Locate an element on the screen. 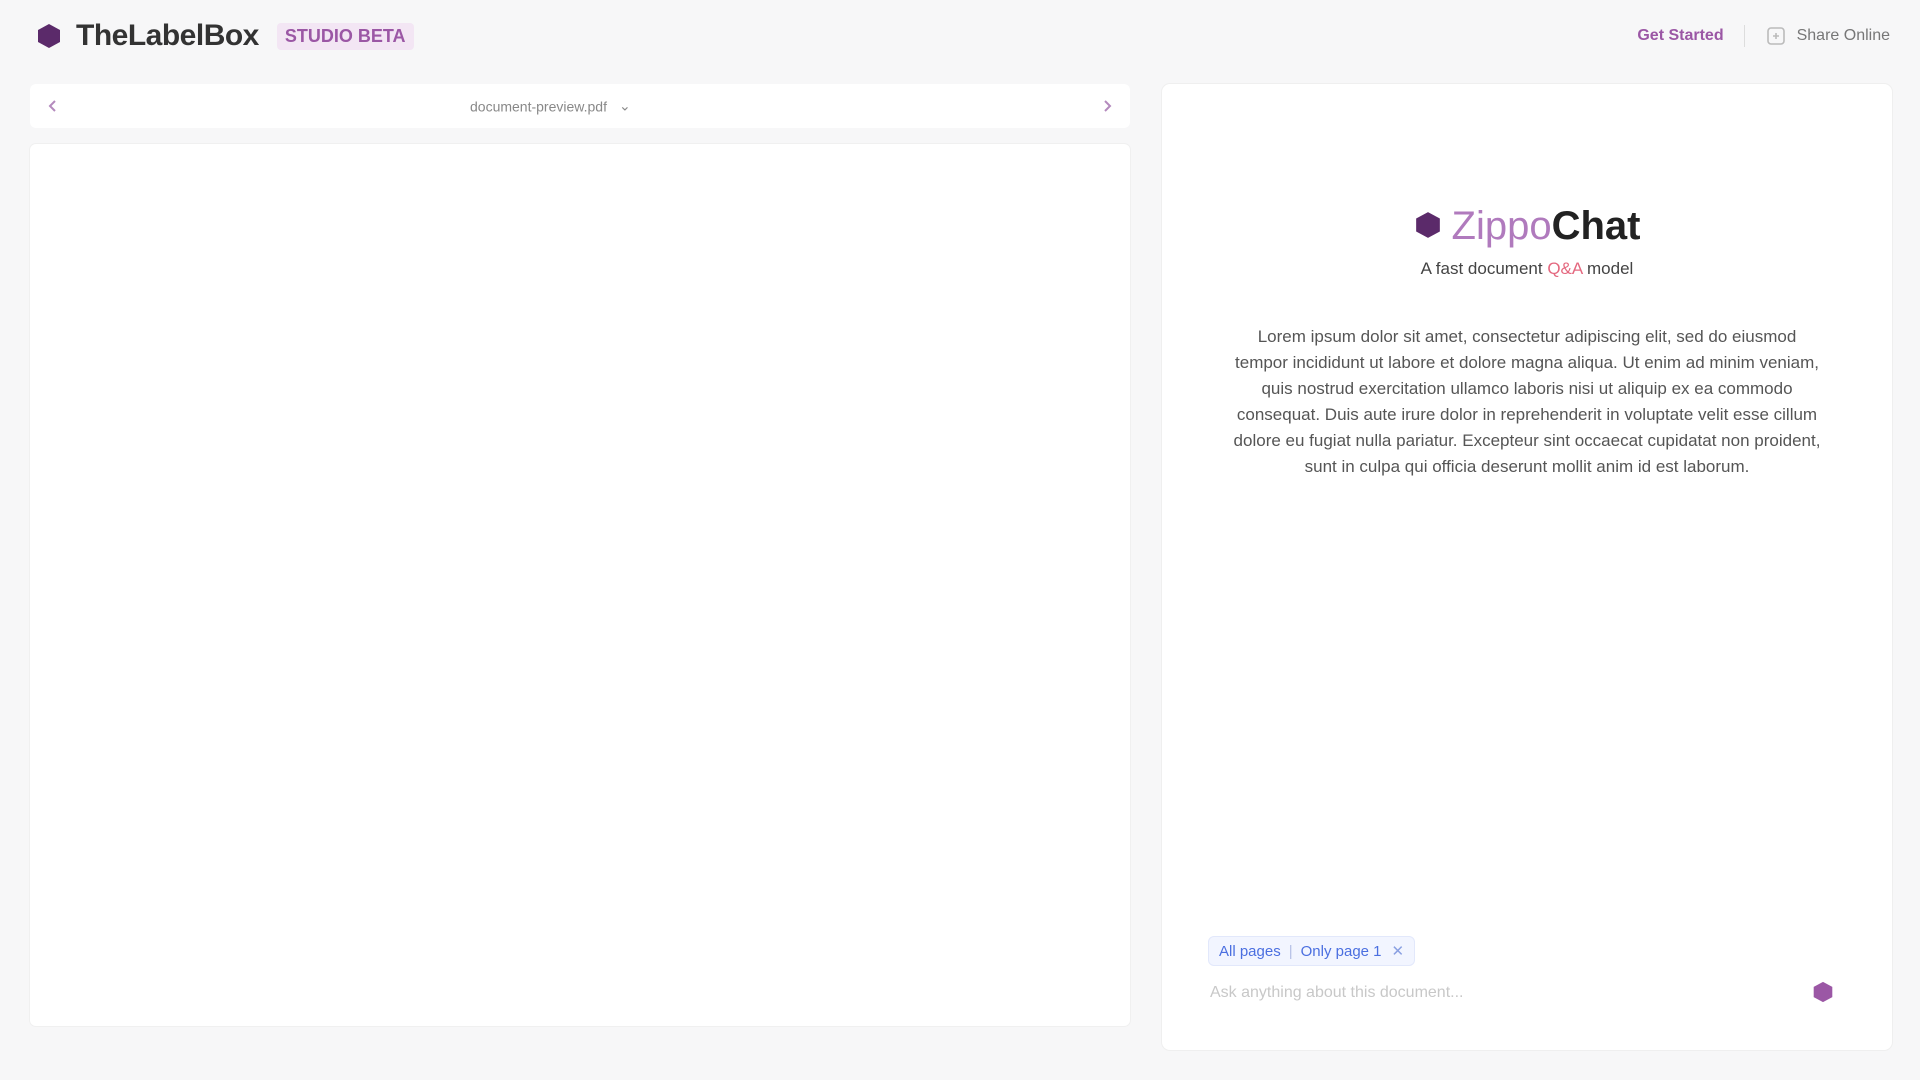 The width and height of the screenshot is (1920, 1080). subtitle-prefix: A fast document is located at coordinates (1481, 268).